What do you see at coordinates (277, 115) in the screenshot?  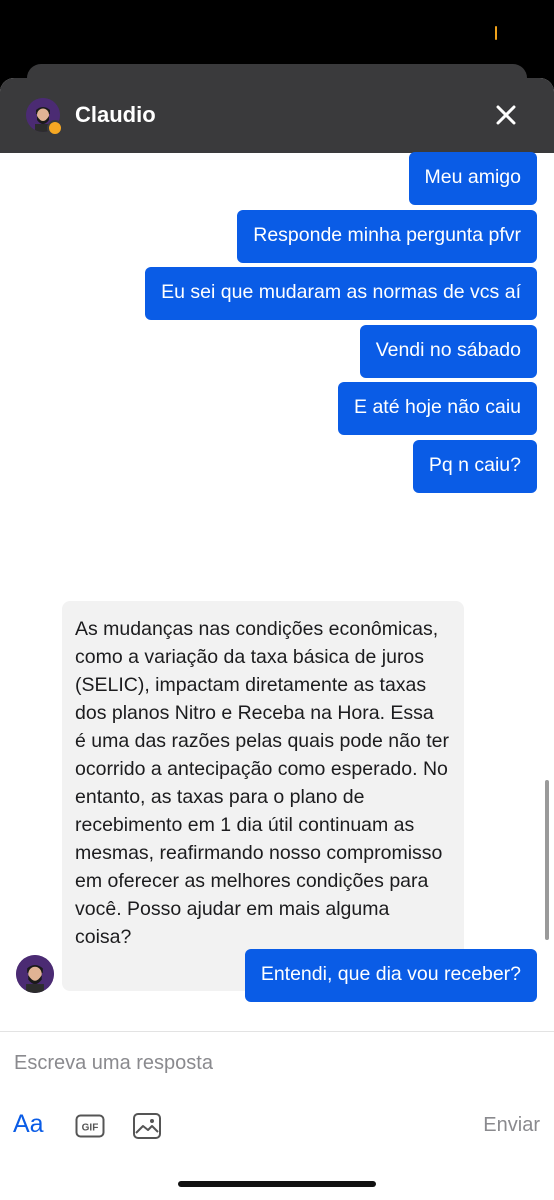 I see `chat-header: Claudio` at bounding box center [277, 115].